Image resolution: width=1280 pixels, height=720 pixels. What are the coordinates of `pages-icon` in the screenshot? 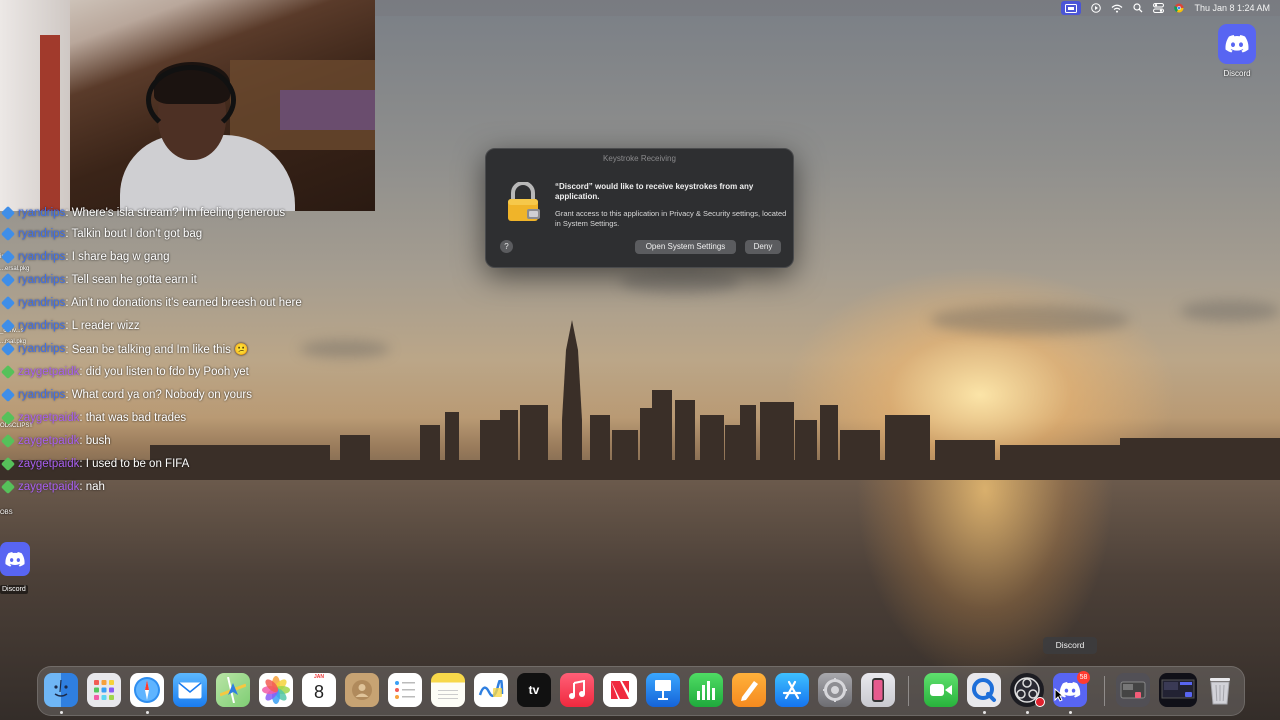 It's located at (749, 690).